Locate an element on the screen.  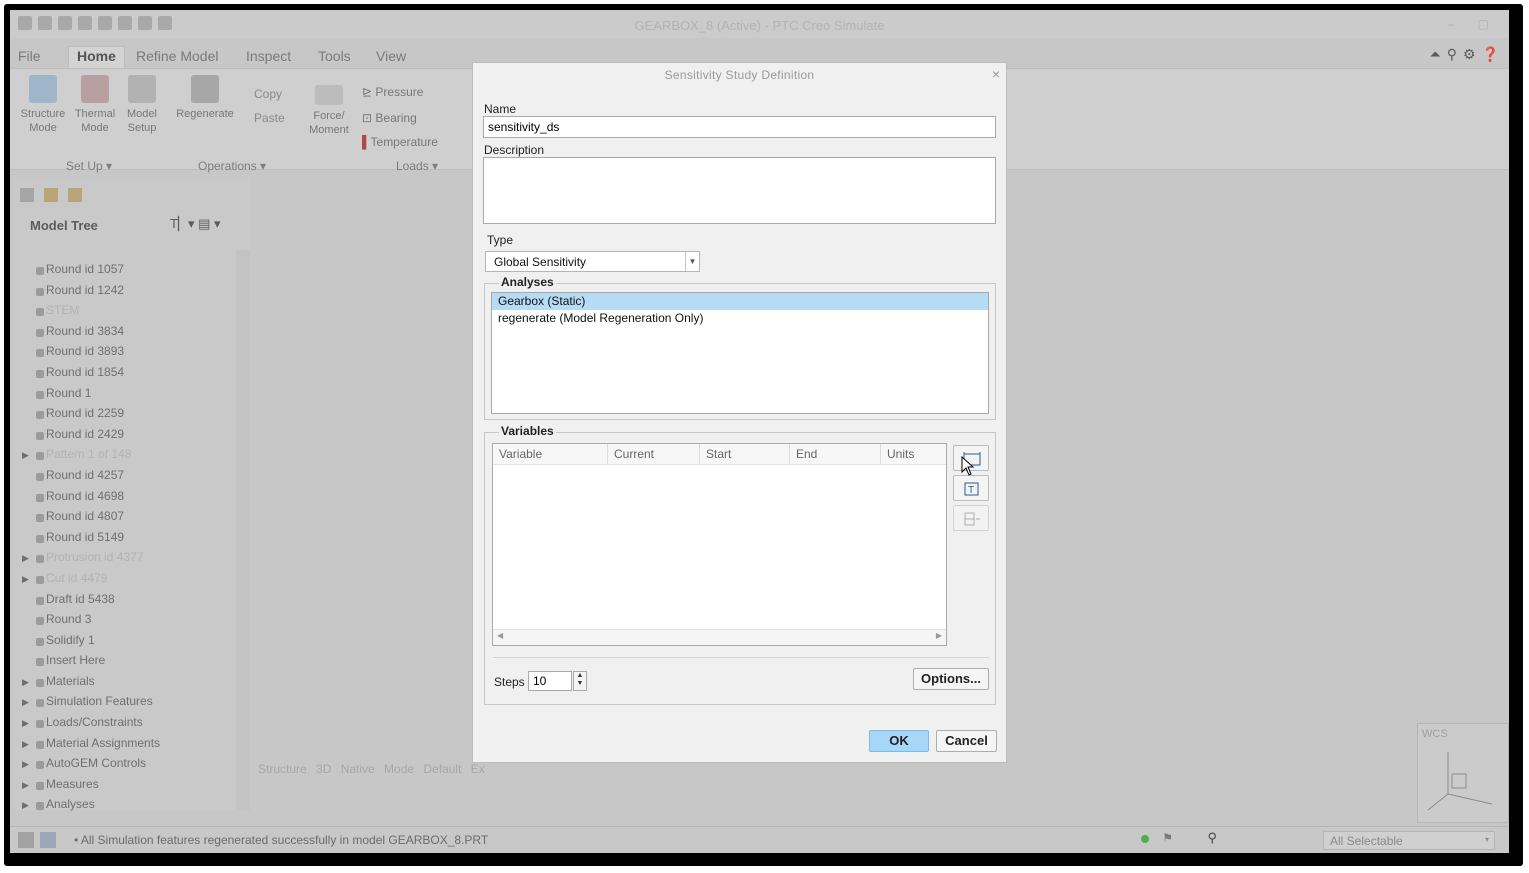
name-input is located at coordinates (739, 127).